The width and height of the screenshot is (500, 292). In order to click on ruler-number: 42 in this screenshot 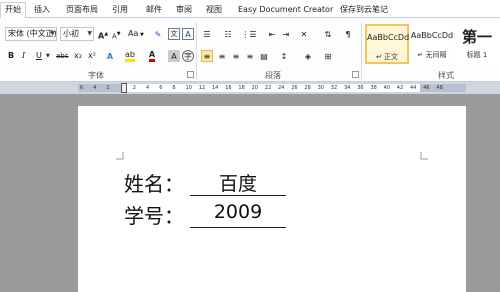, I will do `click(400, 88)`.